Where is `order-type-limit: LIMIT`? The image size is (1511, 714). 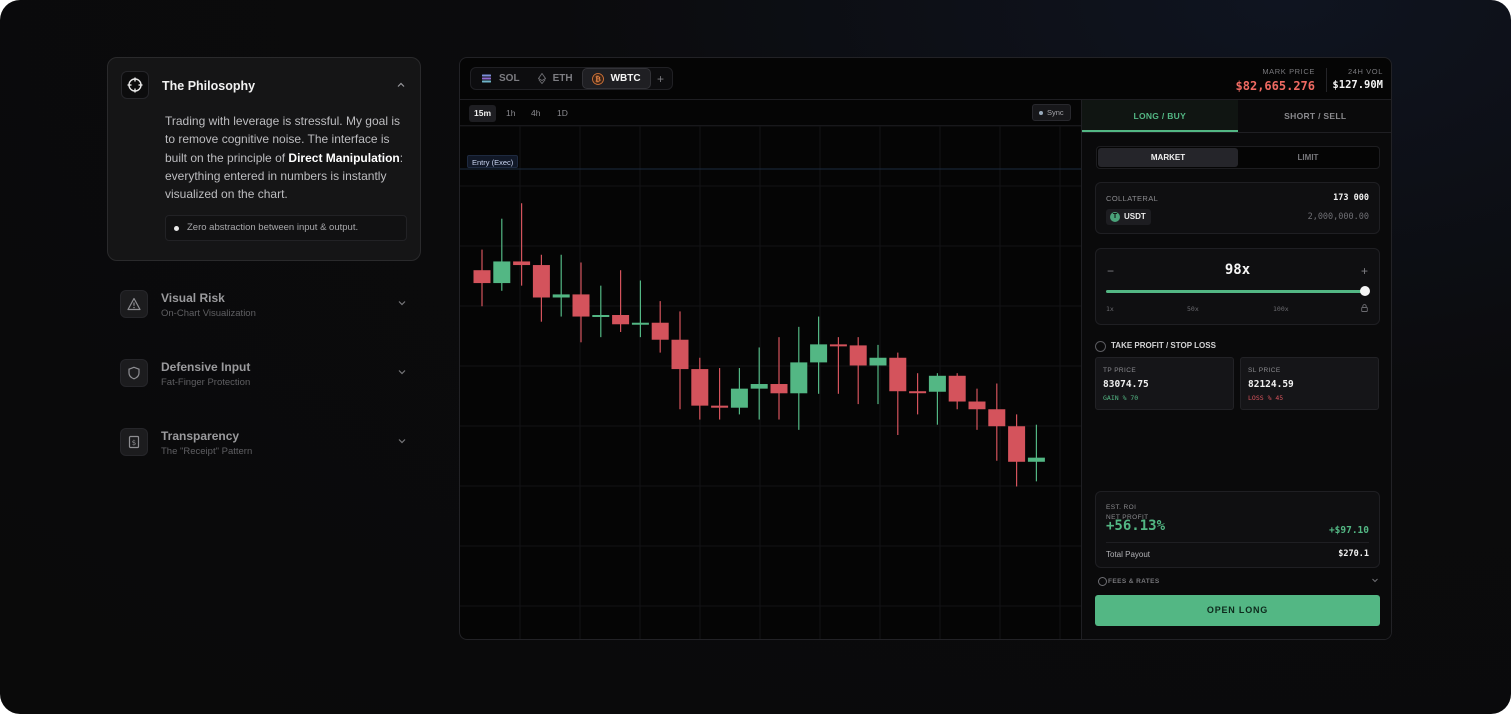
order-type-limit: LIMIT is located at coordinates (1308, 157).